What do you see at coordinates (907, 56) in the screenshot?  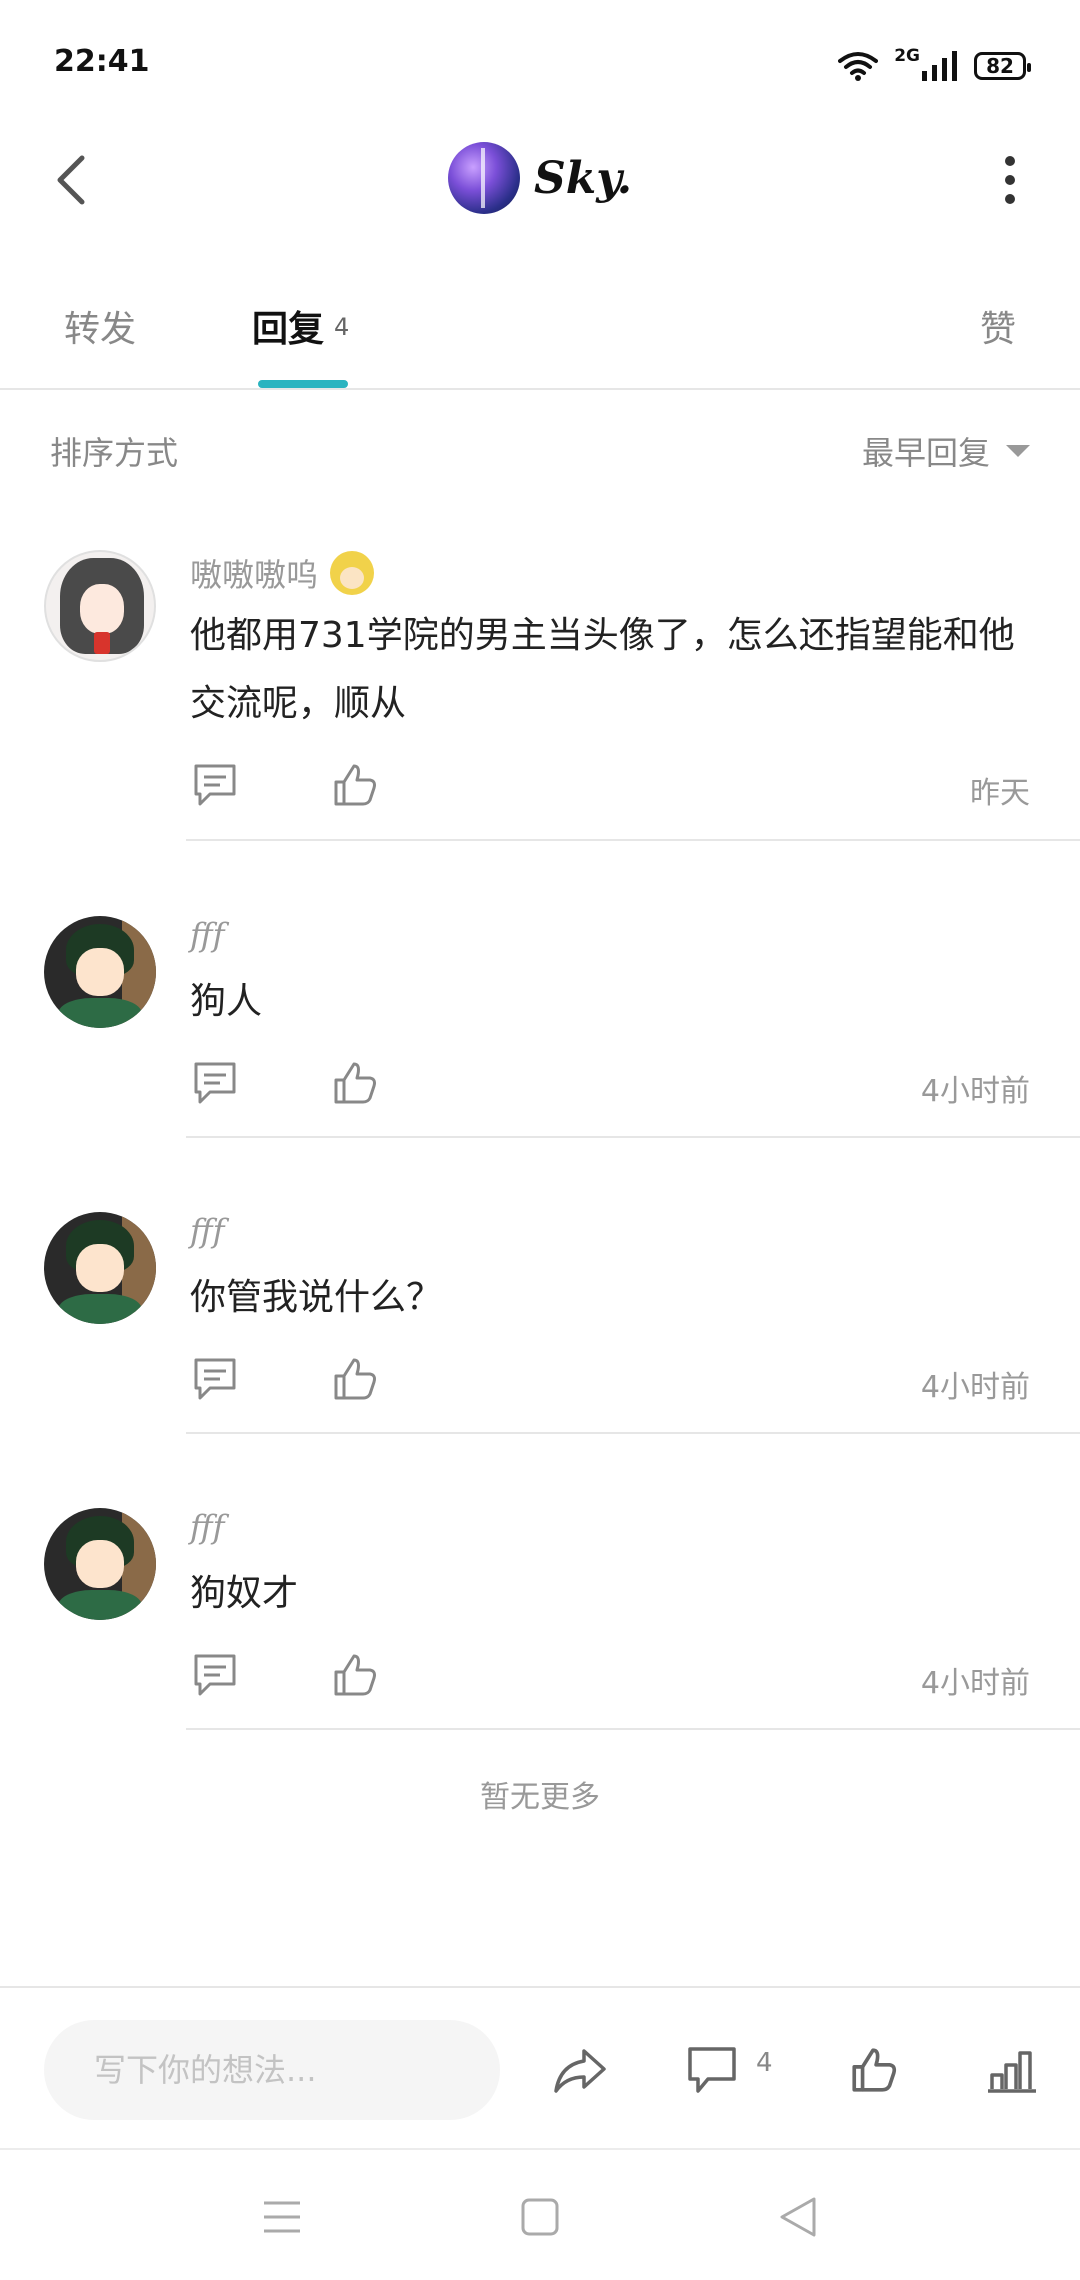 I see `network-type: 2G` at bounding box center [907, 56].